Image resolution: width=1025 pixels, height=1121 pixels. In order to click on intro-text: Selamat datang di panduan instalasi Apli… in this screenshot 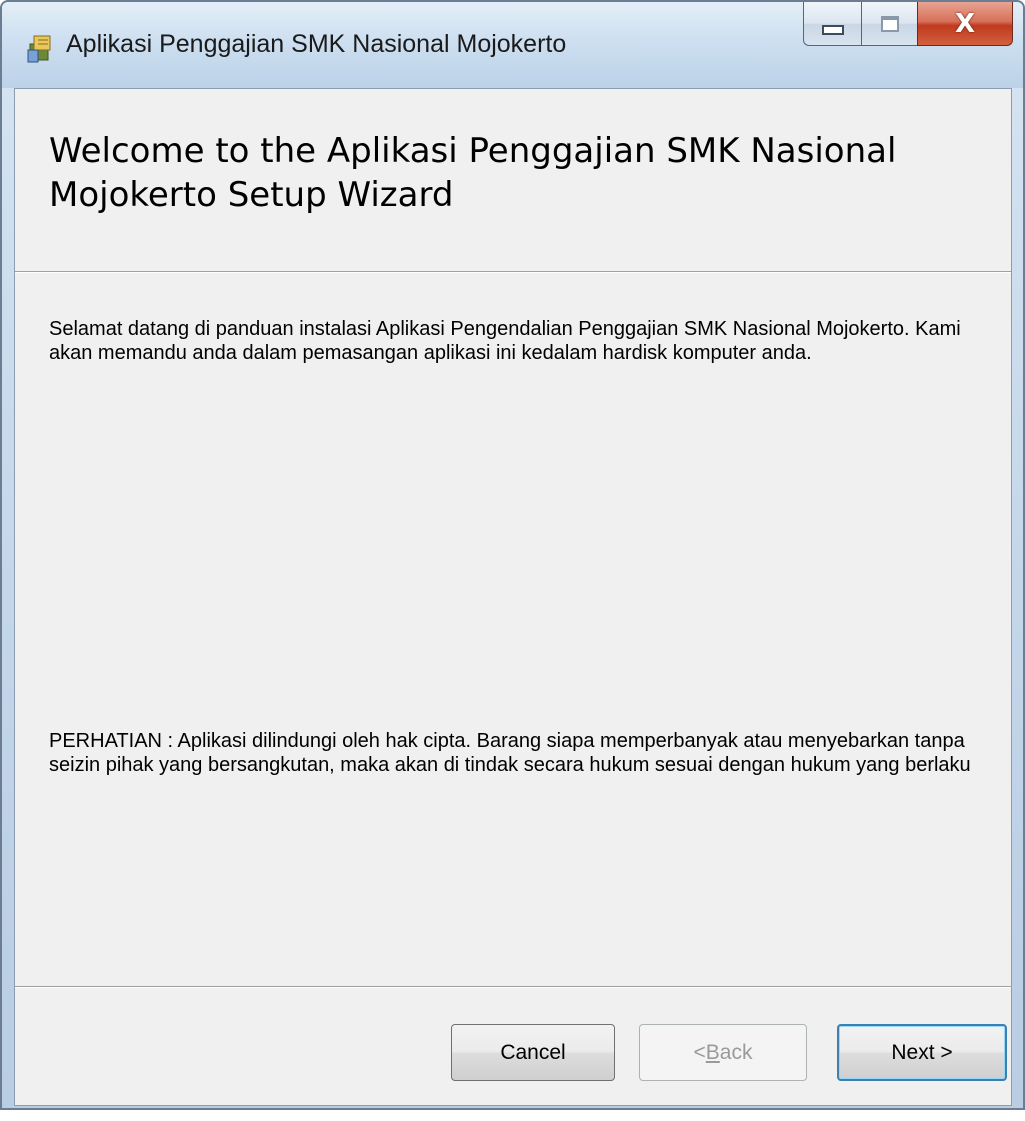, I will do `click(505, 341)`.